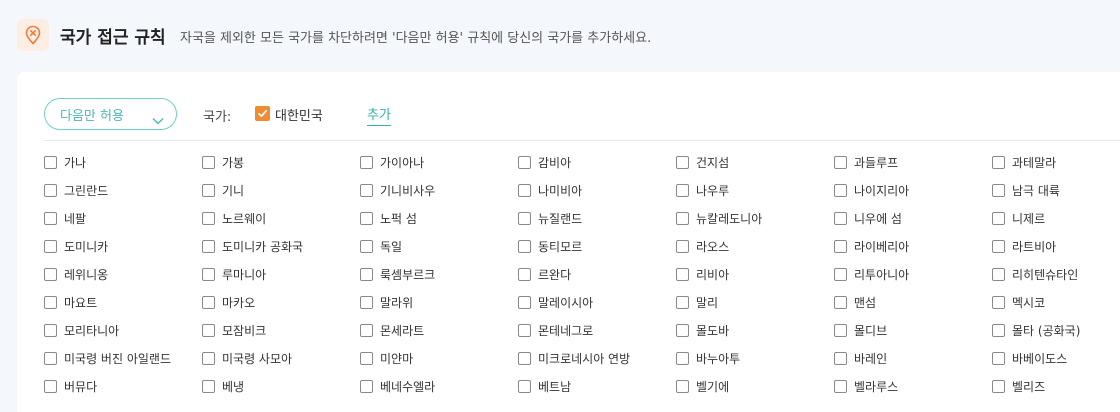  Describe the element at coordinates (439, 386) in the screenshot. I see `country-option: 베네수엘라` at that location.